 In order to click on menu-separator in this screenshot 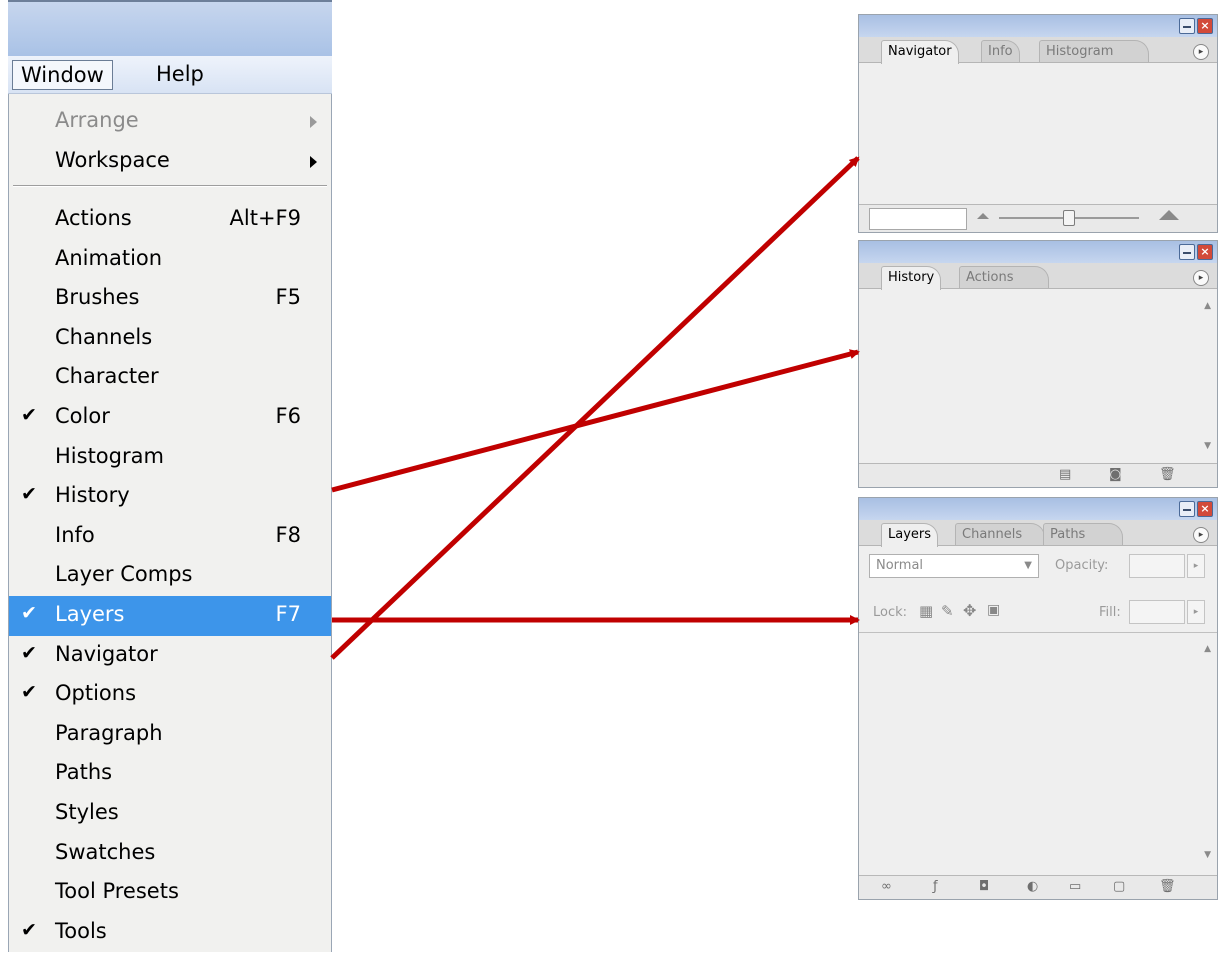, I will do `click(170, 186)`.